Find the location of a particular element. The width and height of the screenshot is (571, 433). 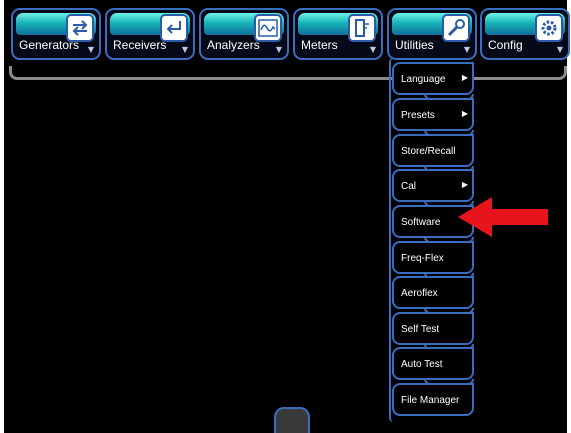

menu-item-freq-flex: Freq-Flex is located at coordinates (433, 260).